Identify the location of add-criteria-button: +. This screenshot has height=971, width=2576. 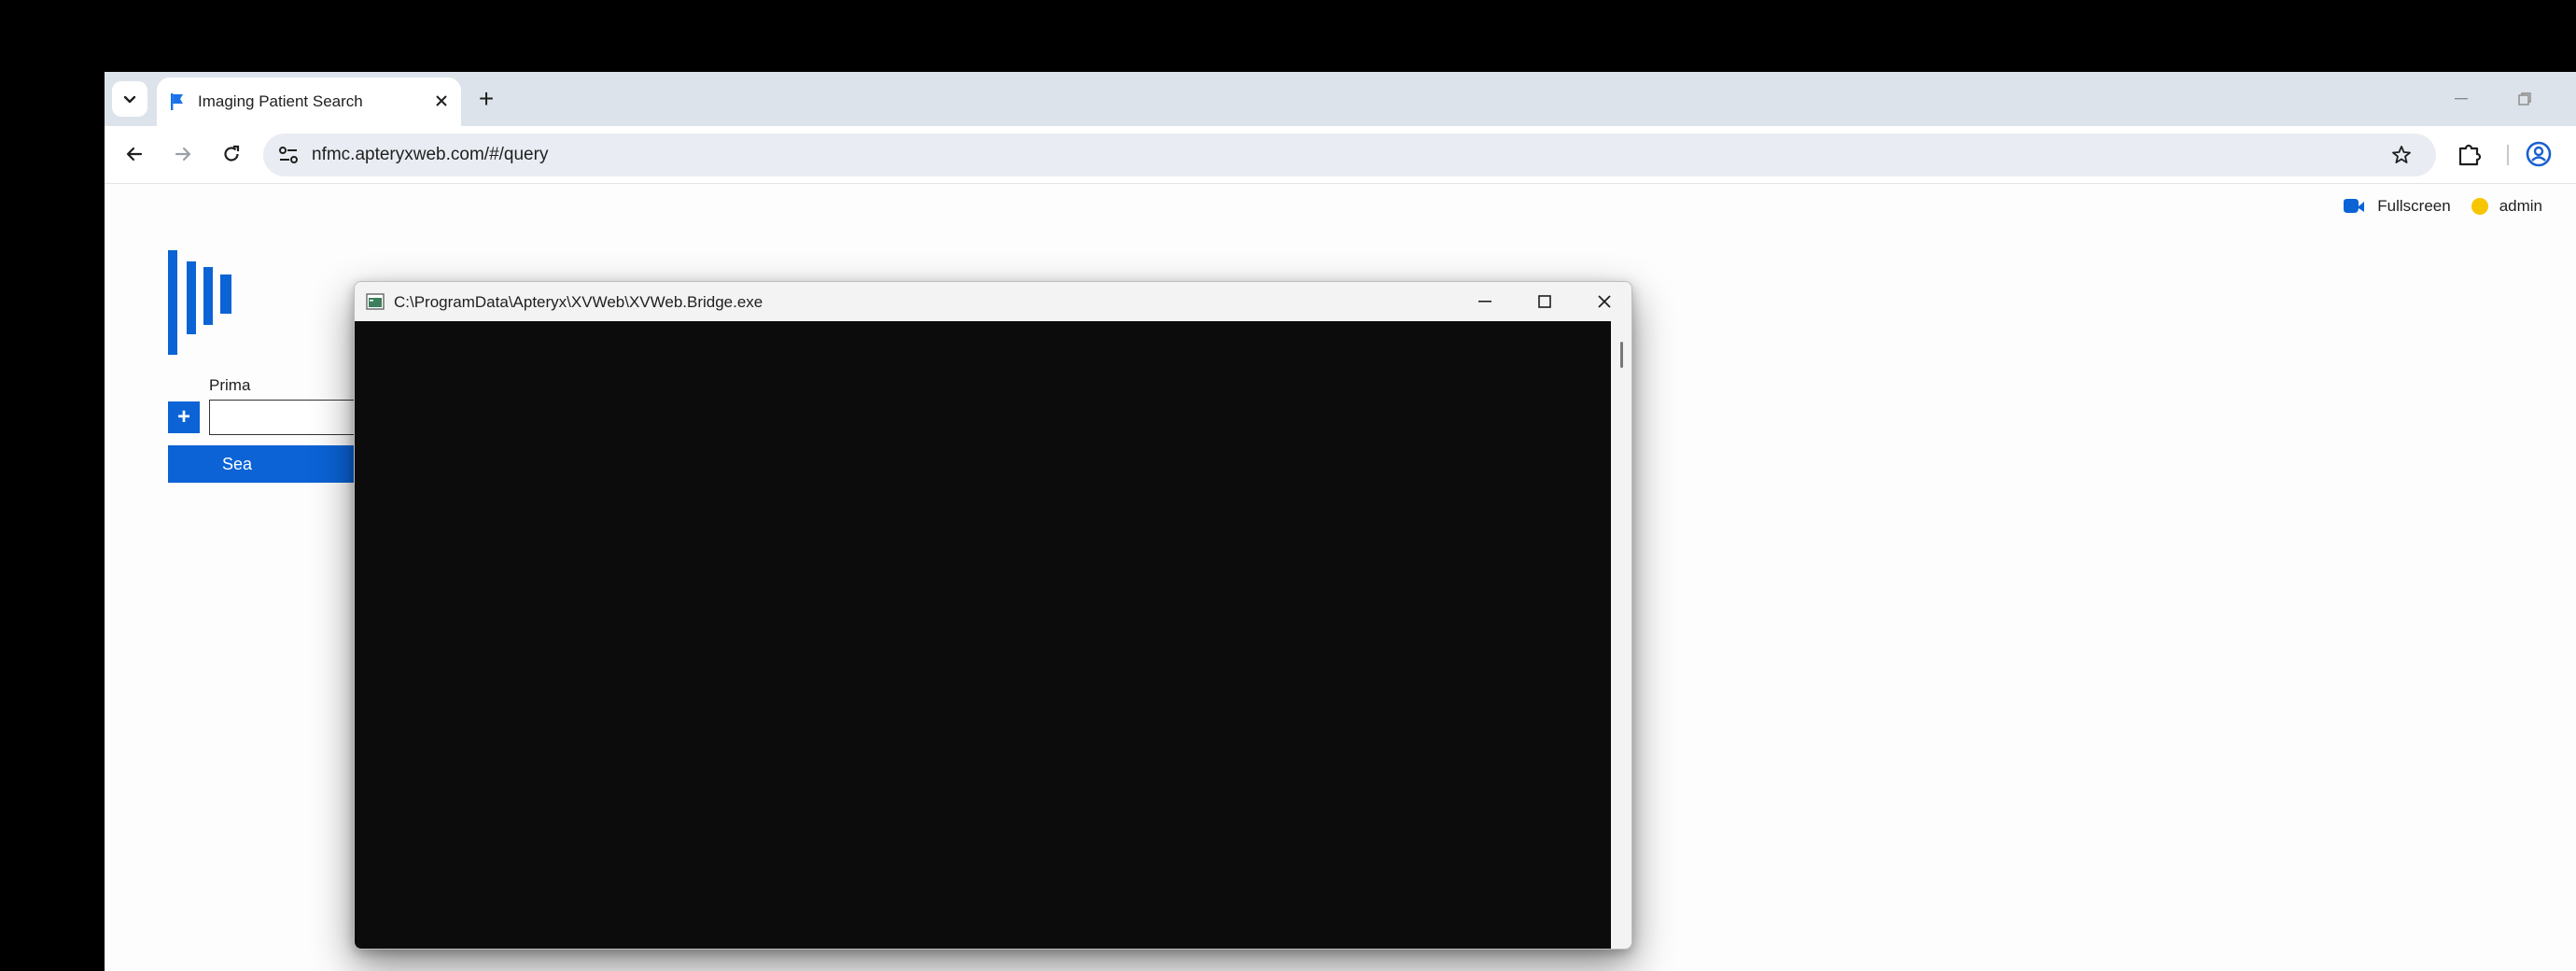
(184, 417).